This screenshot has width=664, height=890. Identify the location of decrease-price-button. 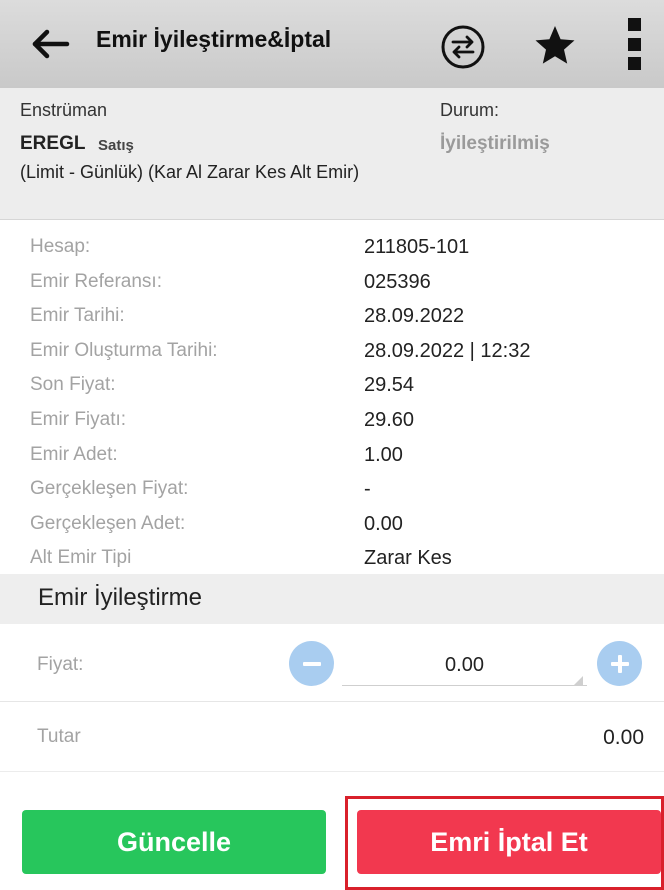
(311, 663).